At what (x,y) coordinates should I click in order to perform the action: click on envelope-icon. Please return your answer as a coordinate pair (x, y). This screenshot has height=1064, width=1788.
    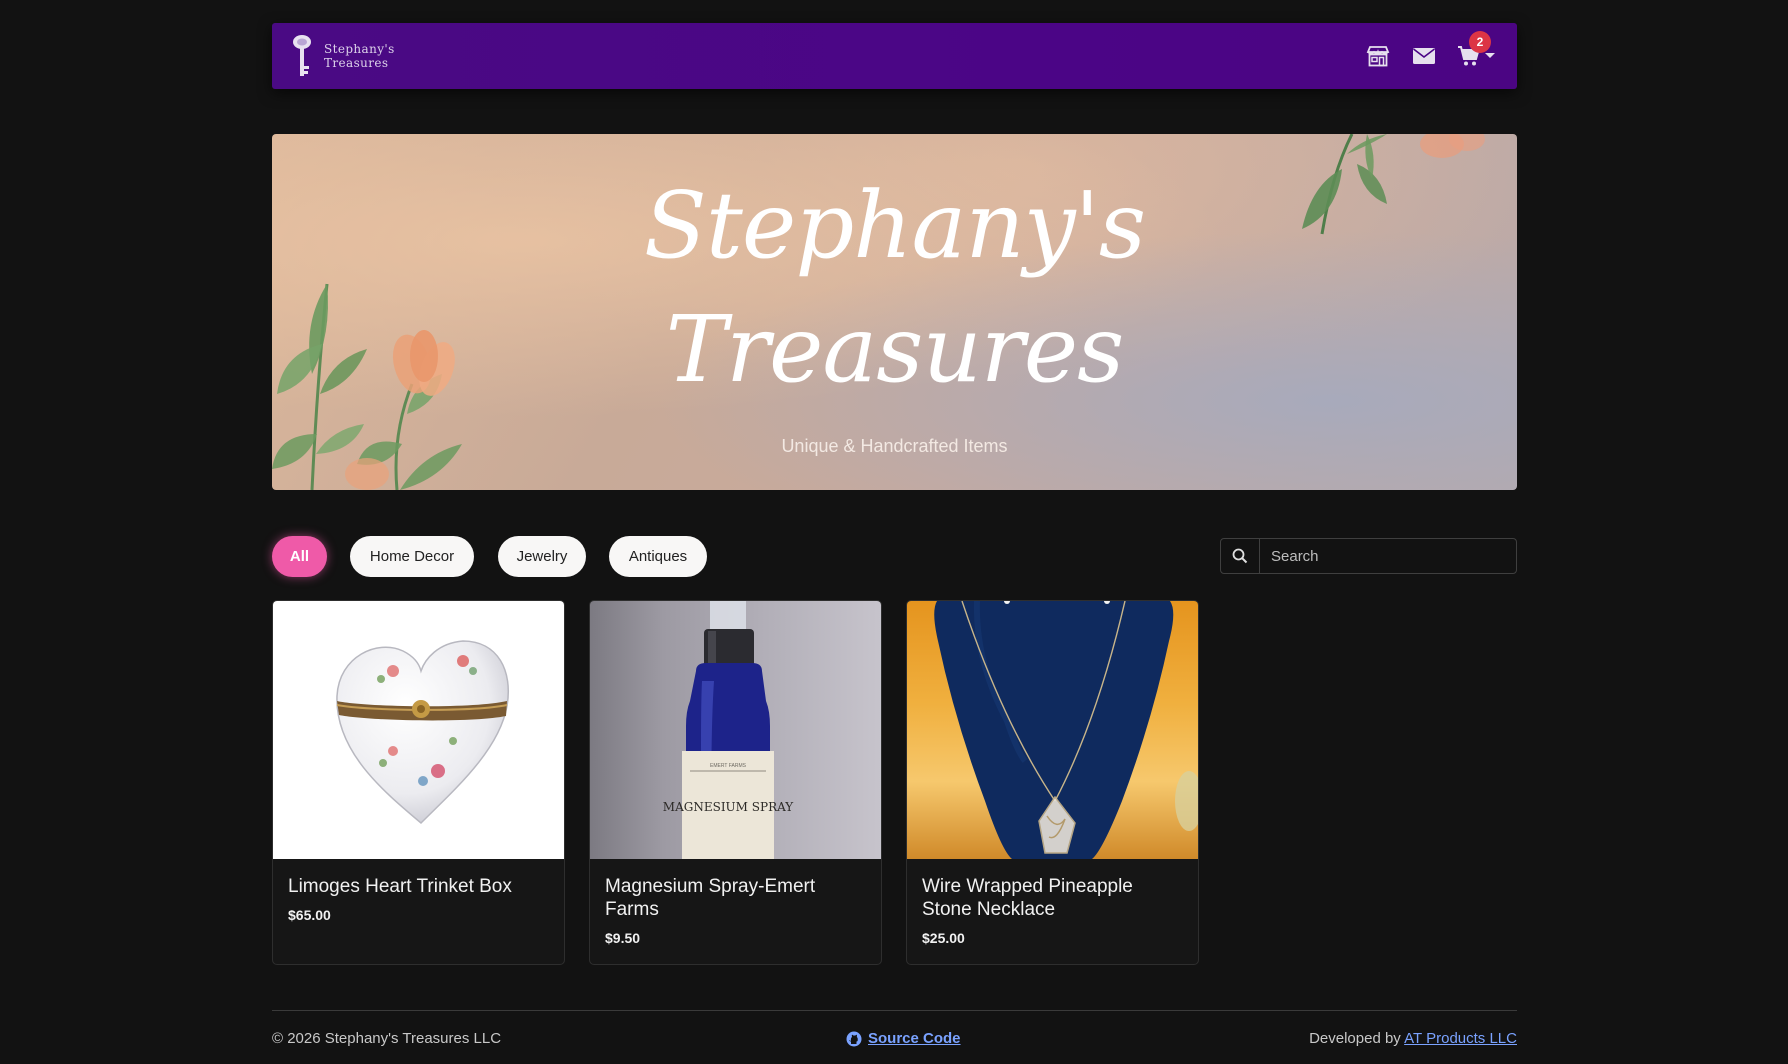
    Looking at the image, I should click on (1424, 56).